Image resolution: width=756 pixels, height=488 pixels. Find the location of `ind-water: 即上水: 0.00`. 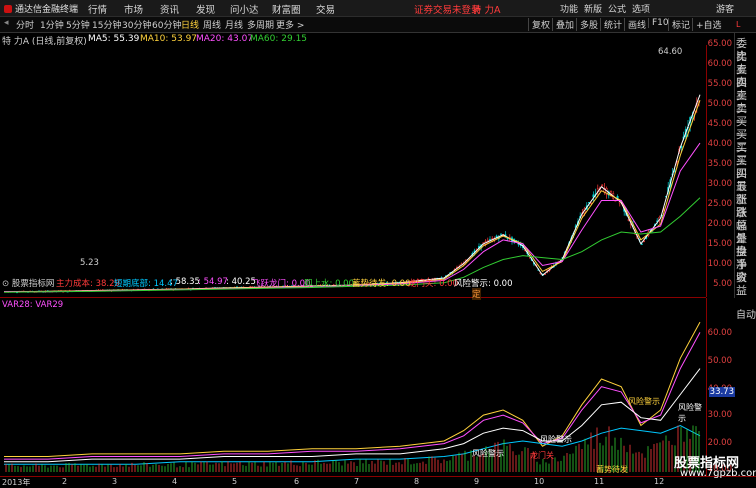

ind-water: 即上水: 0.00 is located at coordinates (329, 284).